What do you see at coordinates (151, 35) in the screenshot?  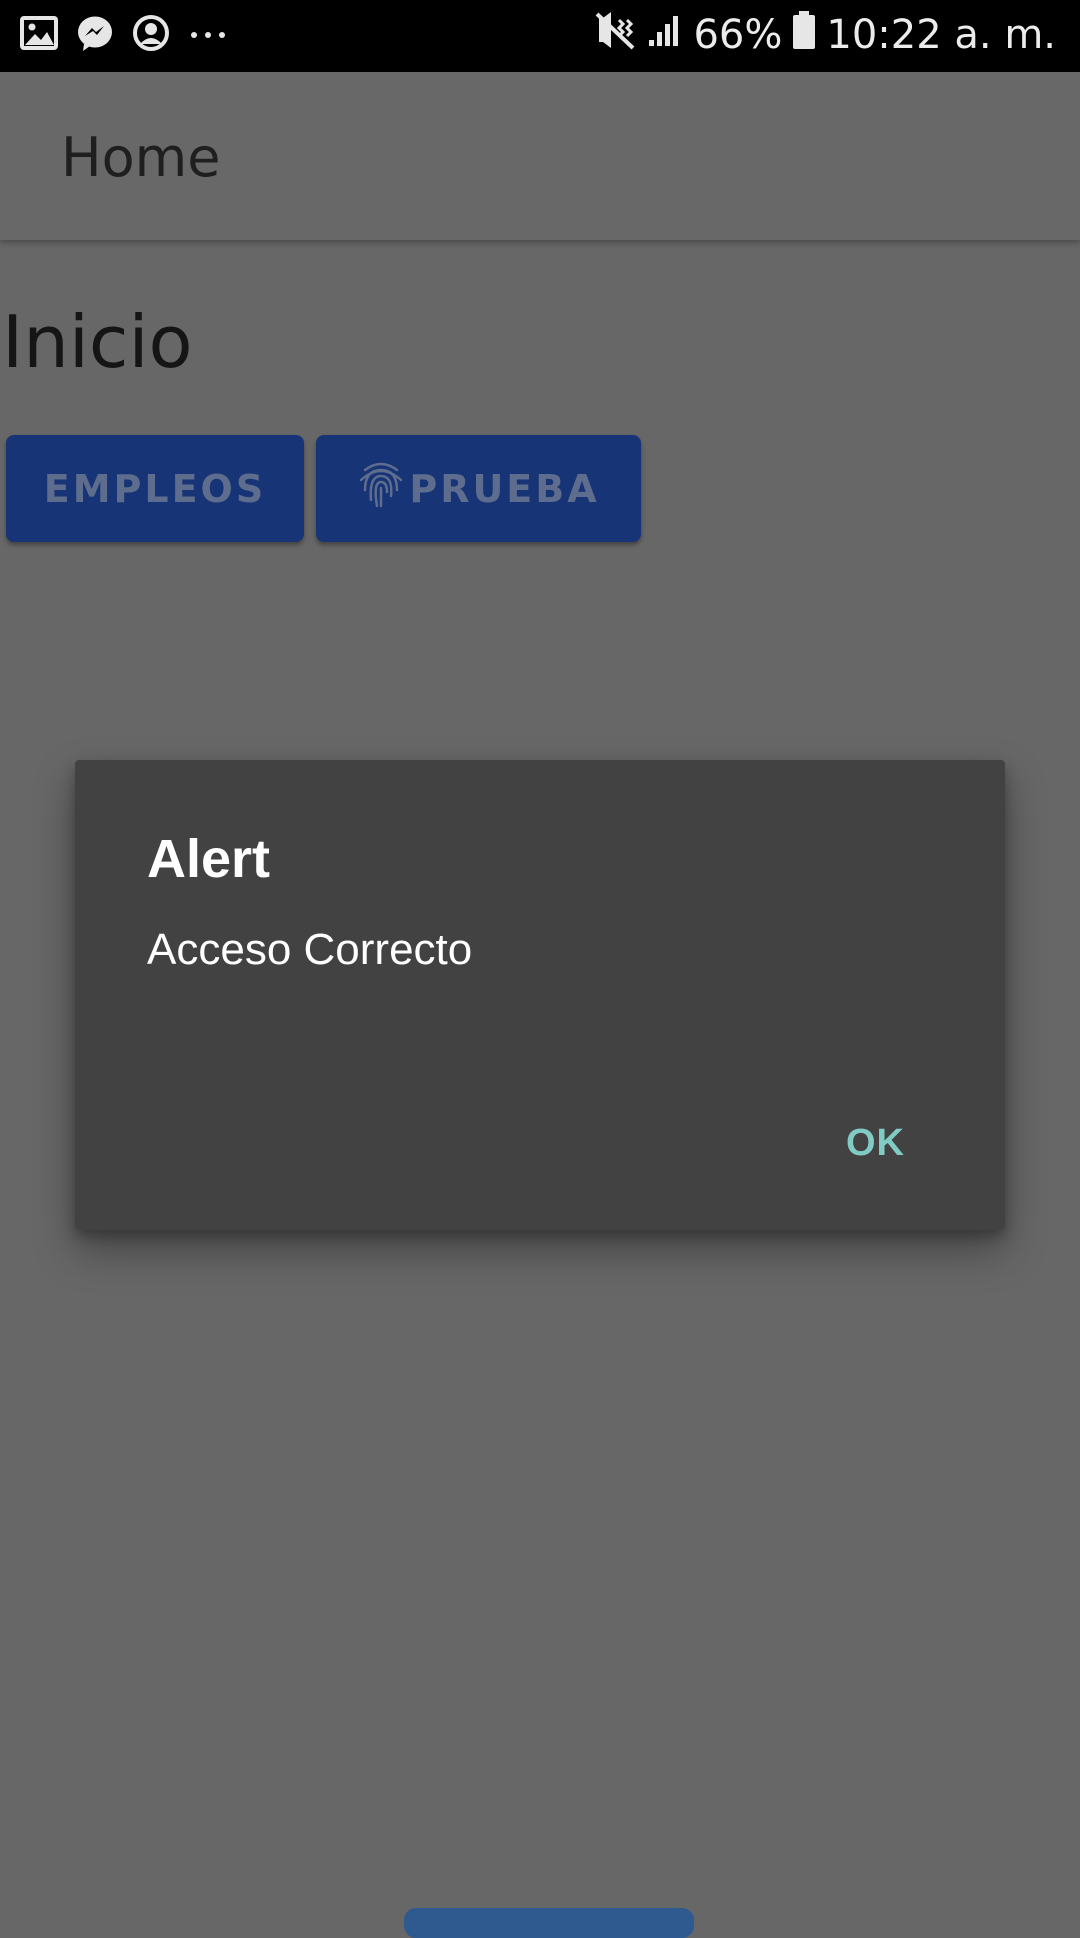 I see `account-icon` at bounding box center [151, 35].